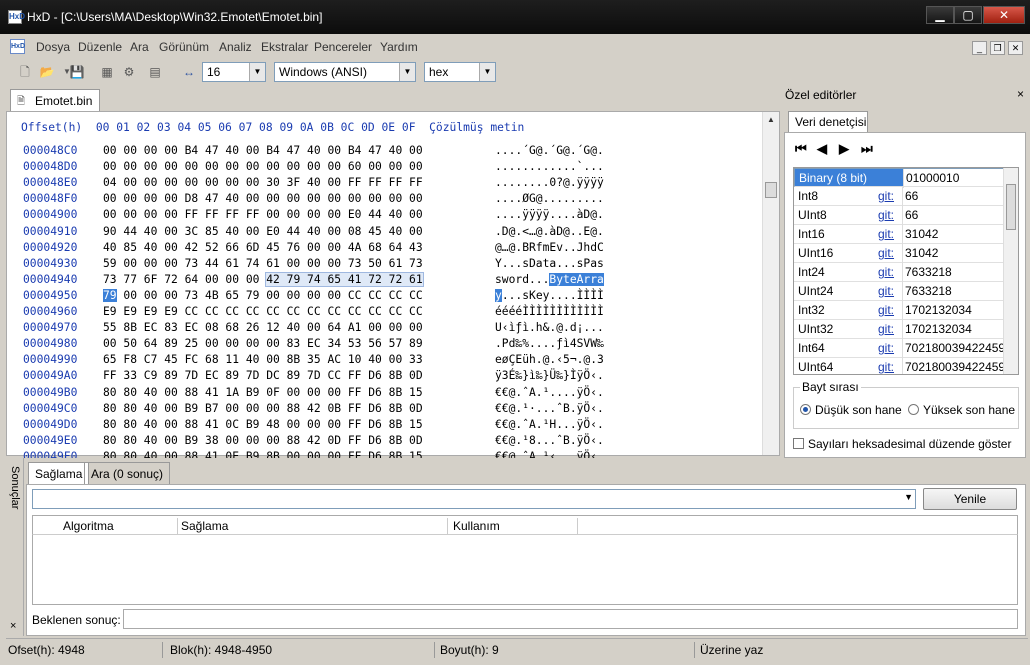  What do you see at coordinates (549, 408) in the screenshot?
I see `decoded-text: €€@.¹·...ˆB.ÿÖ‹.` at bounding box center [549, 408].